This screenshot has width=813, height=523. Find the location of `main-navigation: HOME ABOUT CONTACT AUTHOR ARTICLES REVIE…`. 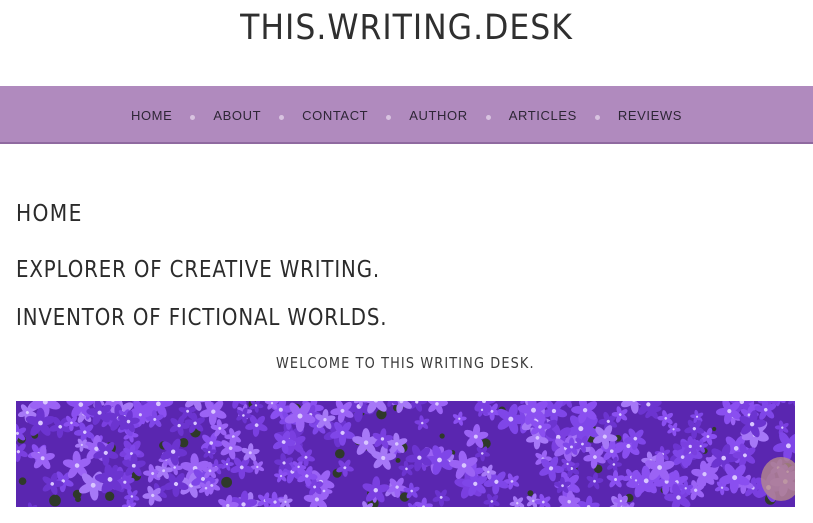

main-navigation: HOME ABOUT CONTACT AUTHOR ARTICLES REVIE… is located at coordinates (406, 115).